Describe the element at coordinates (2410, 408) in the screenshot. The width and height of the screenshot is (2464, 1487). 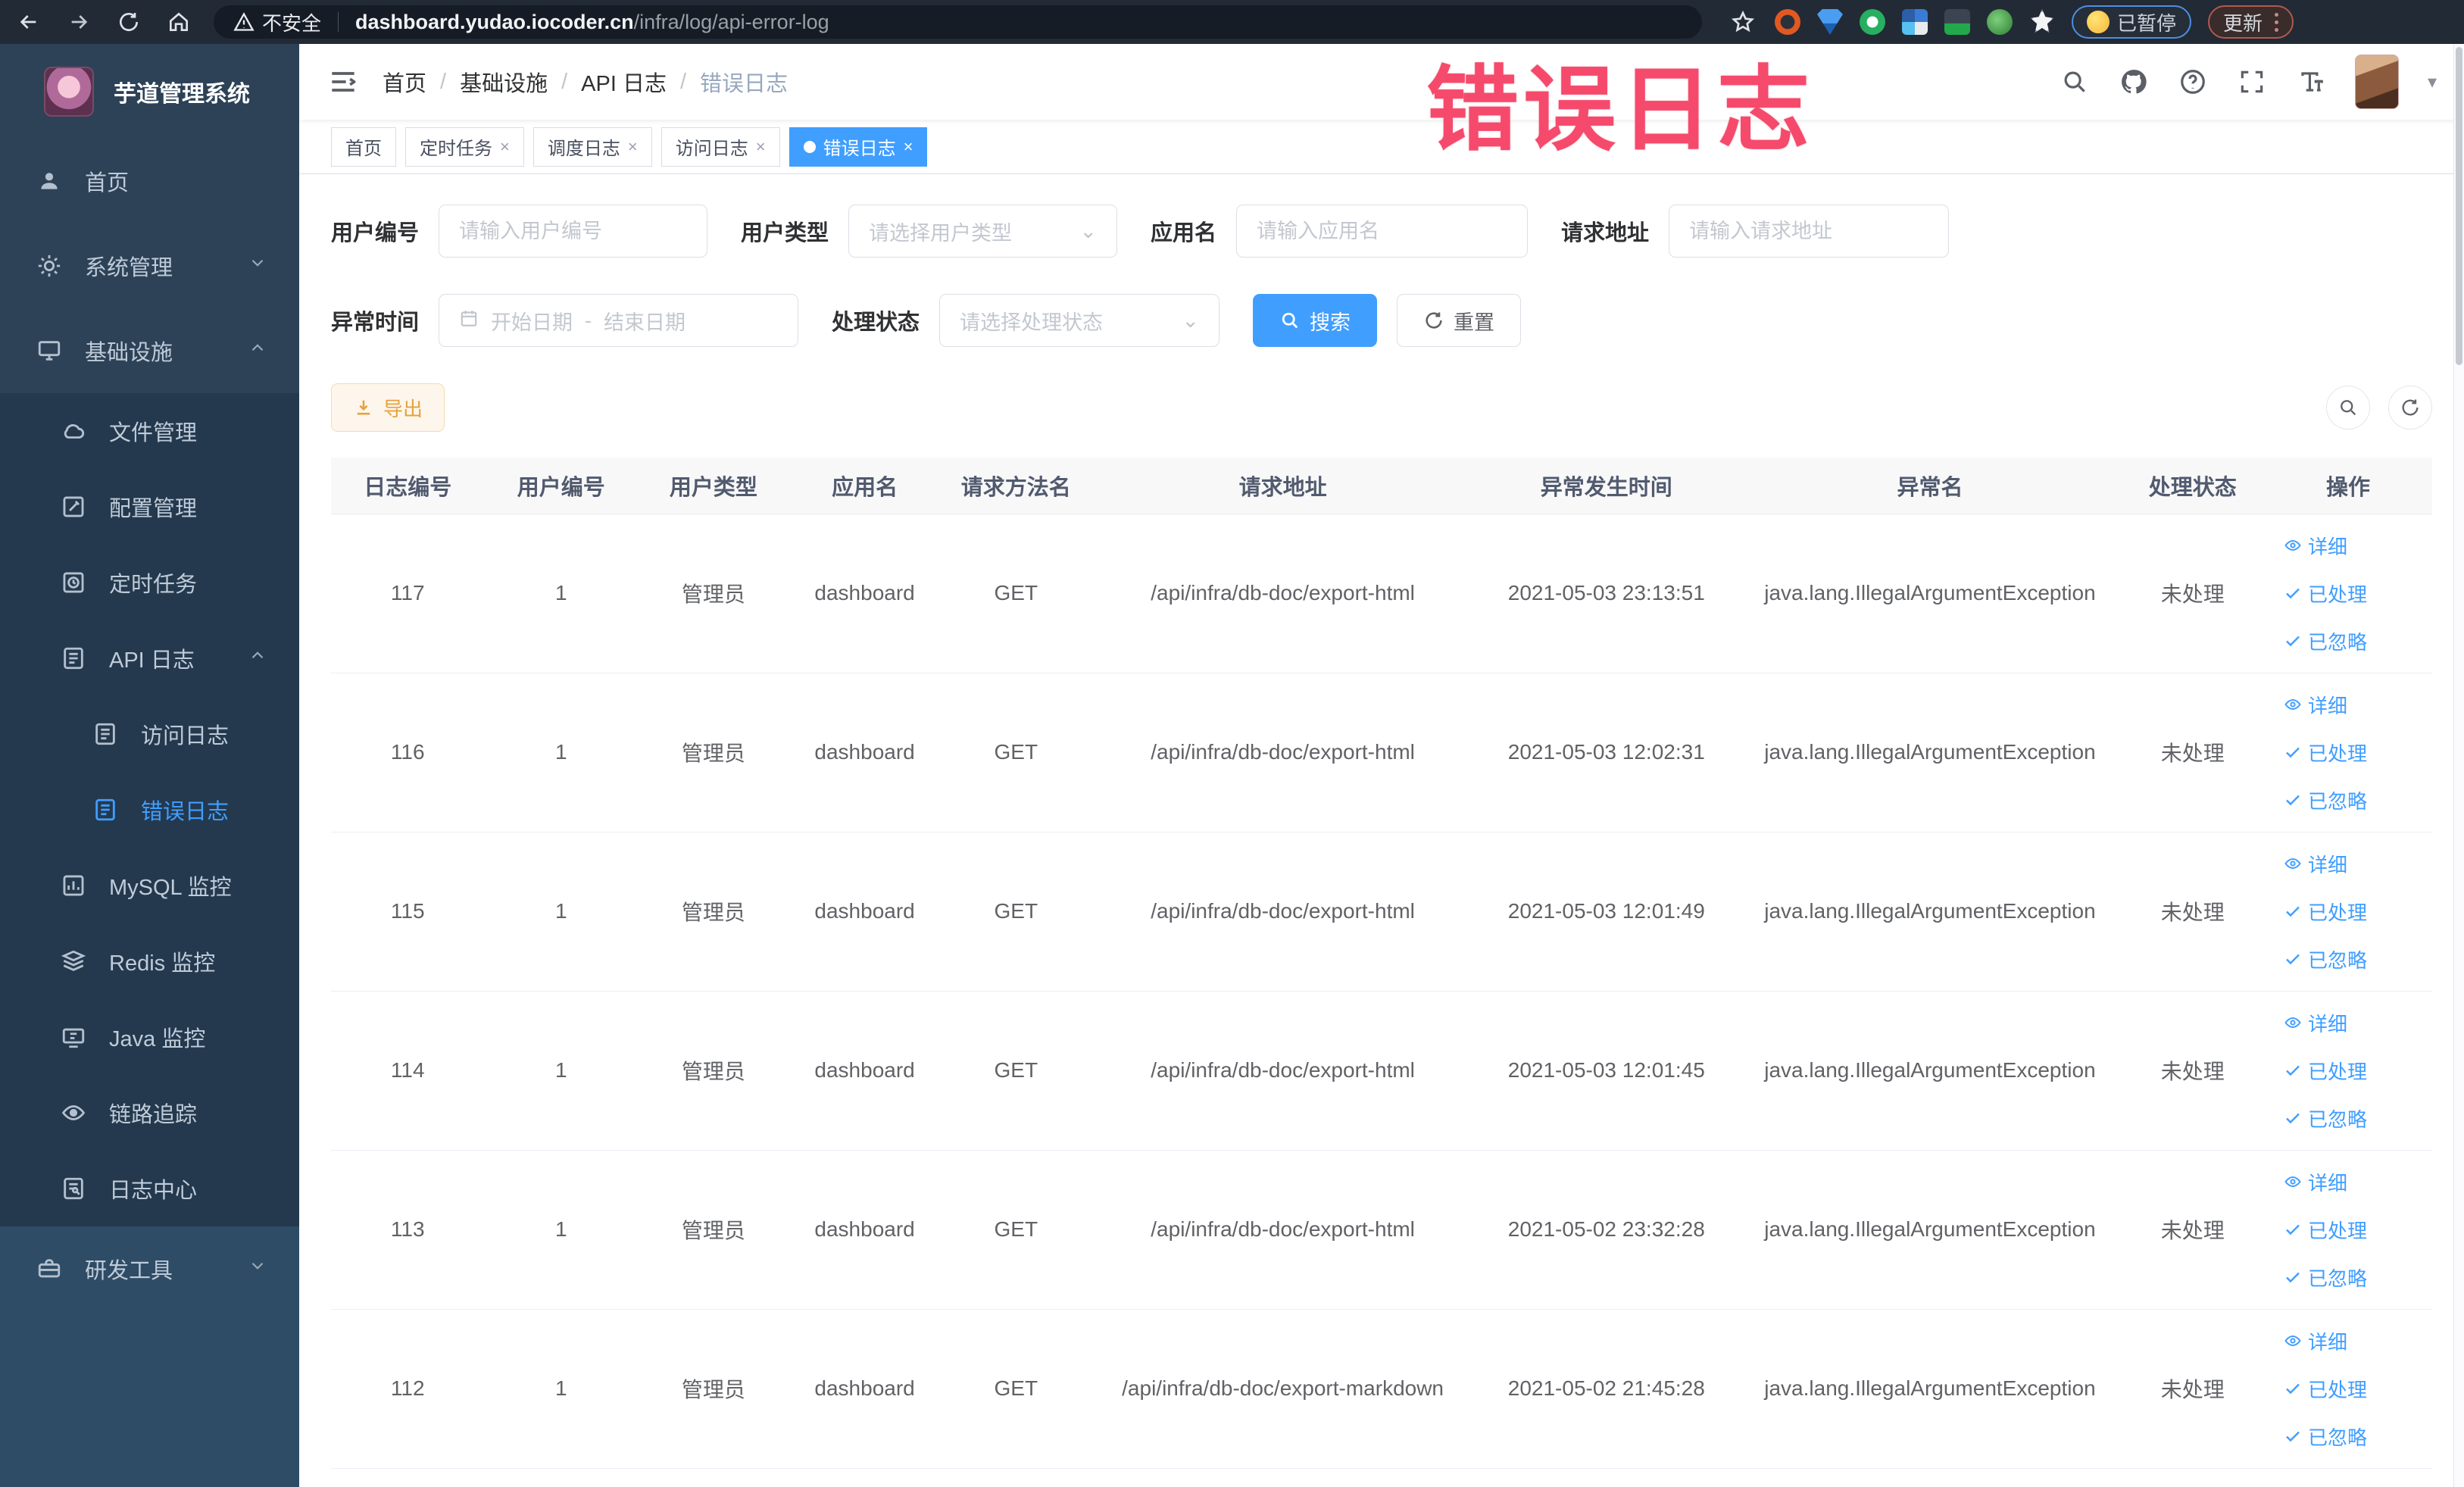
I see `refresh-table-button` at that location.